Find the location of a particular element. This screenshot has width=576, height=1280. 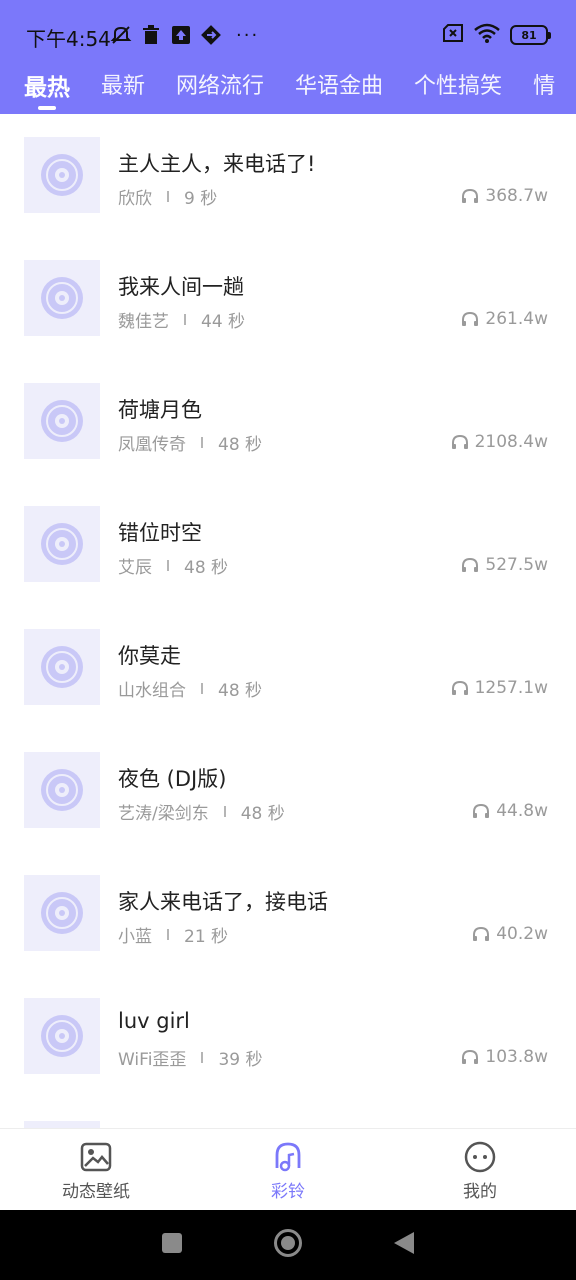

song-meta: WiFi歪歪 39 秒 is located at coordinates (190, 1057).